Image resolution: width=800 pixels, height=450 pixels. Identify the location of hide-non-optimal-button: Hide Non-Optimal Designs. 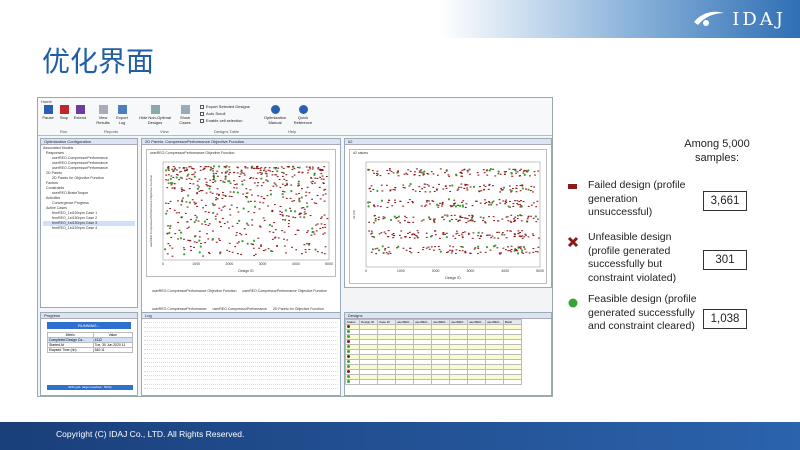
(155, 115).